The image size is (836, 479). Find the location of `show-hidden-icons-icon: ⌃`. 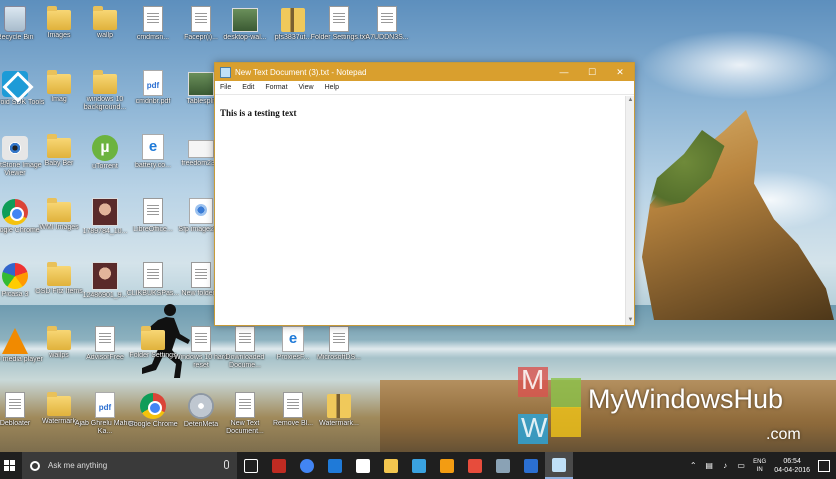

show-hidden-icons-icon: ⌃ is located at coordinates (693, 466).